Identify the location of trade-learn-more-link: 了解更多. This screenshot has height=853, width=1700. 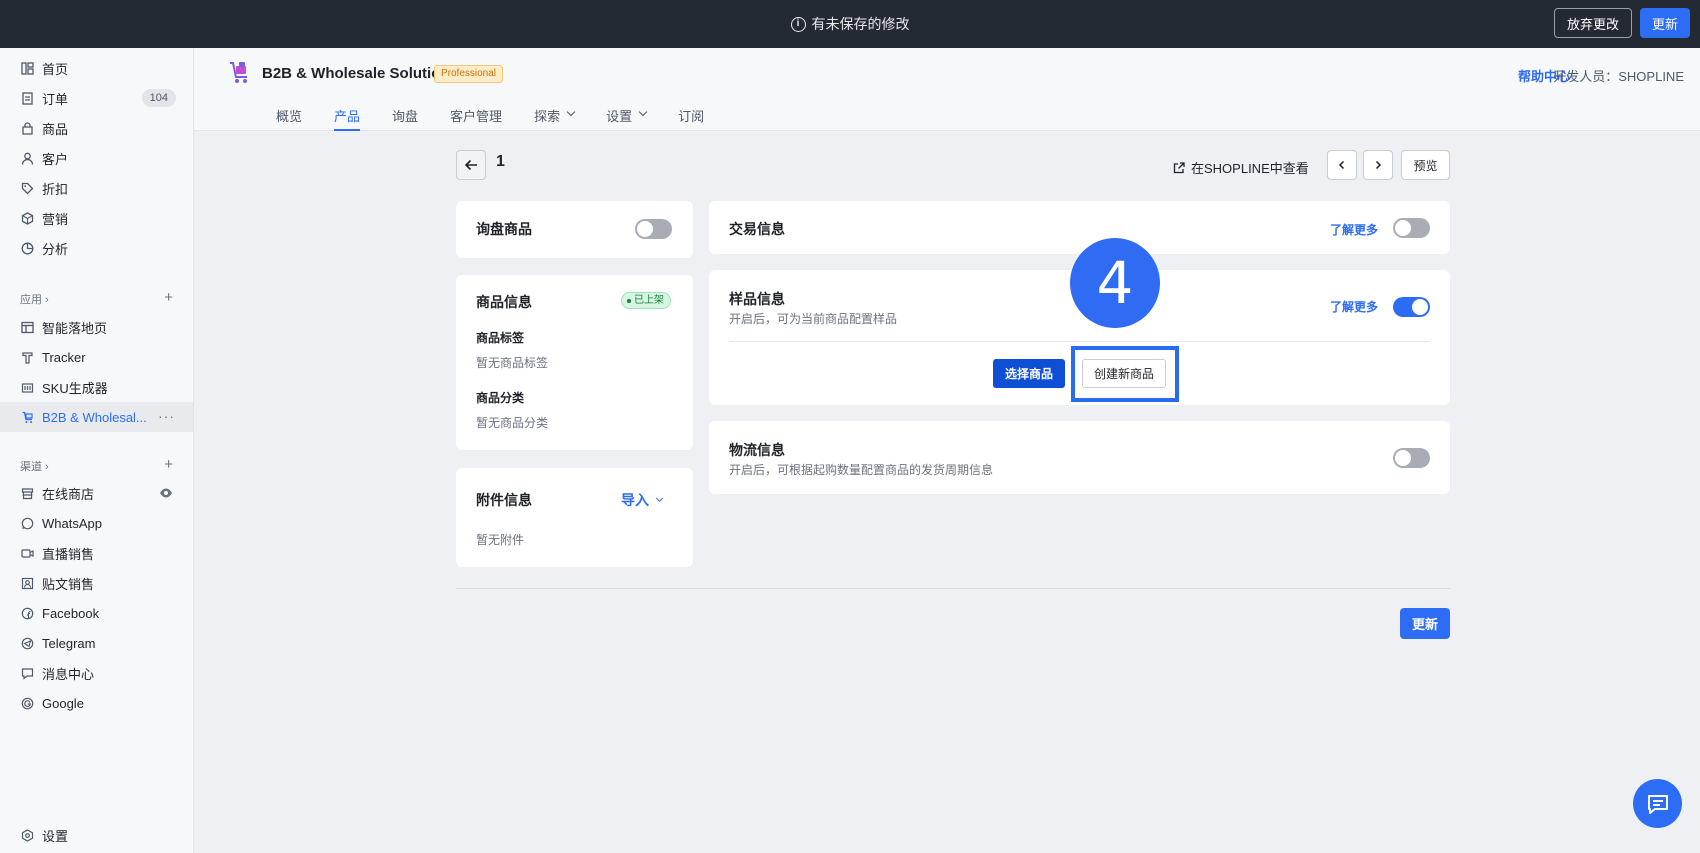
(1354, 229).